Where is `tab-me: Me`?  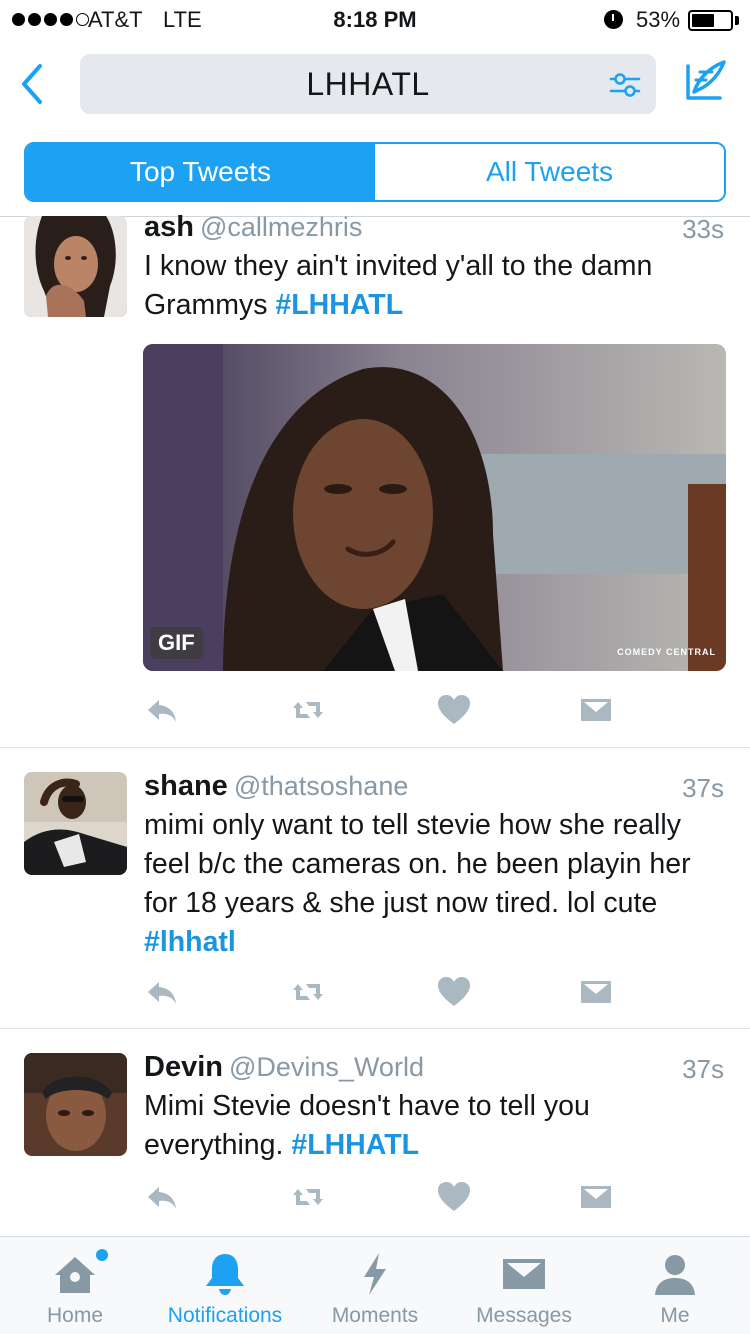
tab-me: Me is located at coordinates (675, 1285).